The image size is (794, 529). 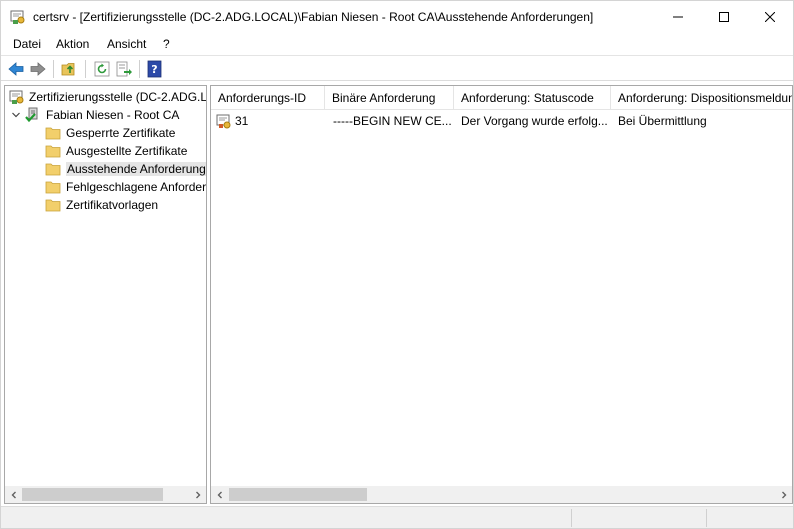 I want to click on pending-request-icon, so click(x=223, y=121).